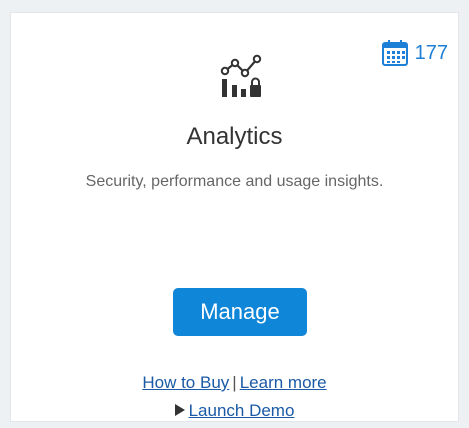  I want to click on usage-badge: 177, so click(414, 53).